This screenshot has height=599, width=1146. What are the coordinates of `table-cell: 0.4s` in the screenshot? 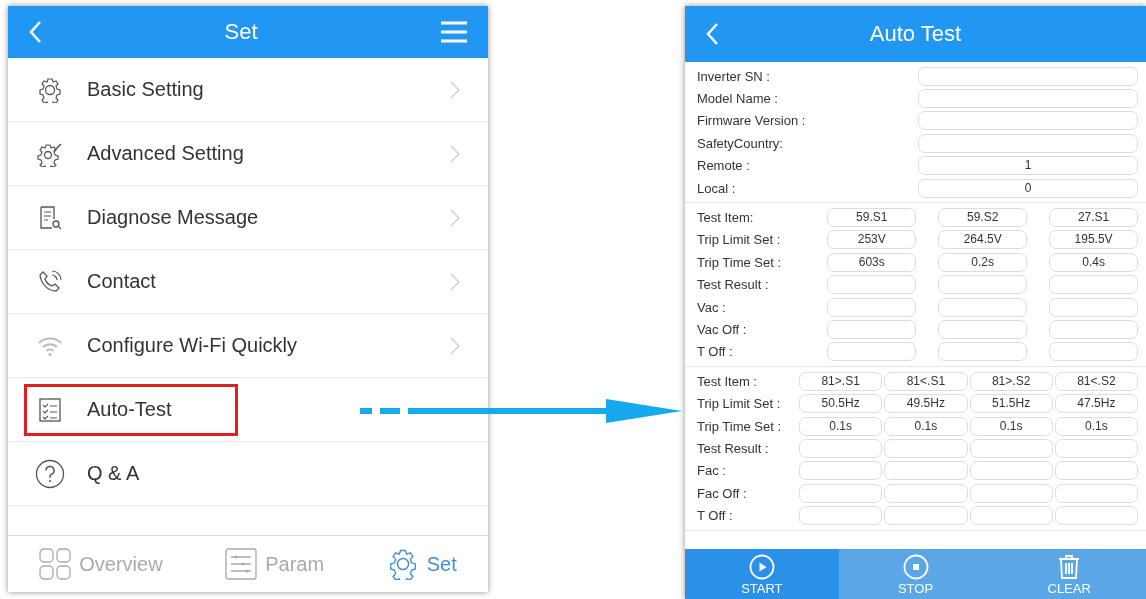 It's located at (1093, 262).